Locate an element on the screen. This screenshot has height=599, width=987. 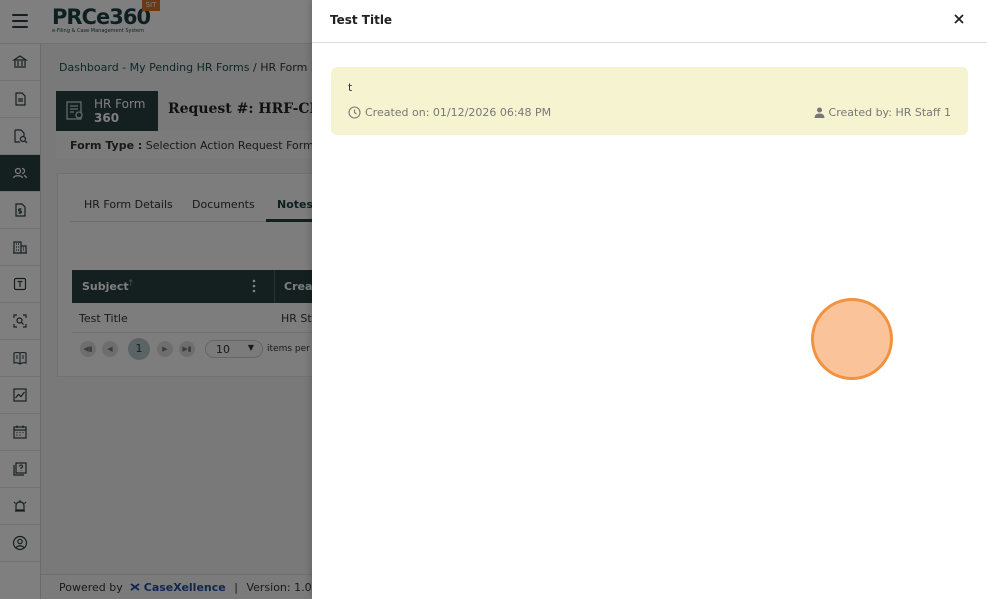
clock-icon is located at coordinates (354, 112).